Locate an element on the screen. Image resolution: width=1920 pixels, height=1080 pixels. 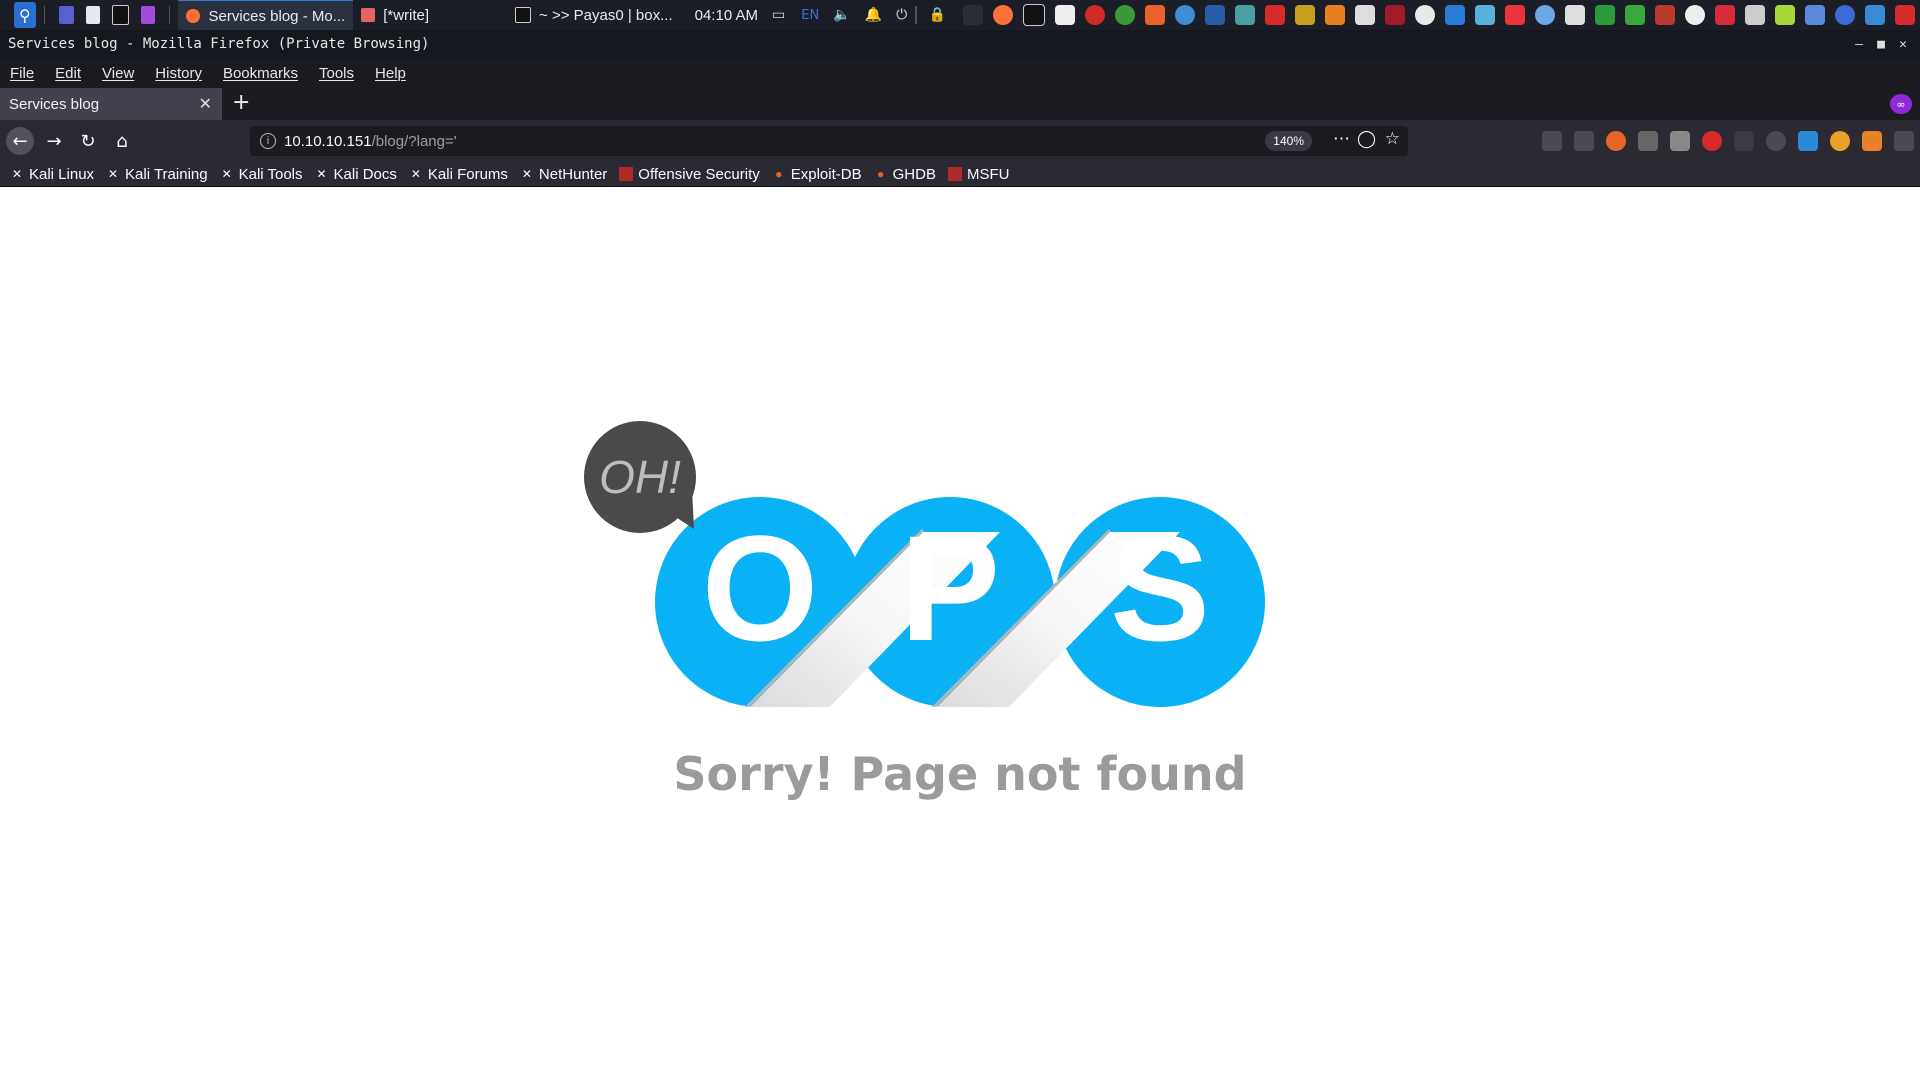
eye-icon is located at coordinates (1845, 15).